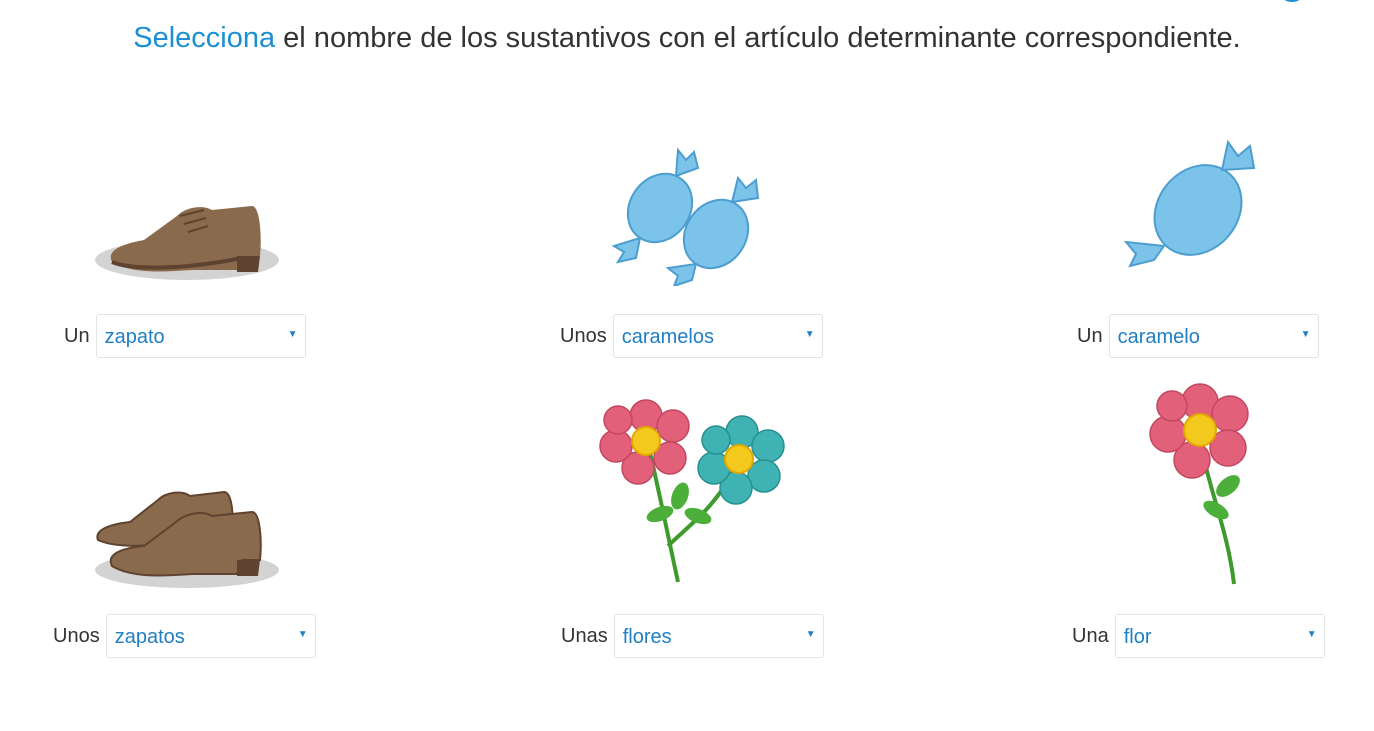  Describe the element at coordinates (1219, 636) in the screenshot. I see `noun-select: flor ▼` at that location.